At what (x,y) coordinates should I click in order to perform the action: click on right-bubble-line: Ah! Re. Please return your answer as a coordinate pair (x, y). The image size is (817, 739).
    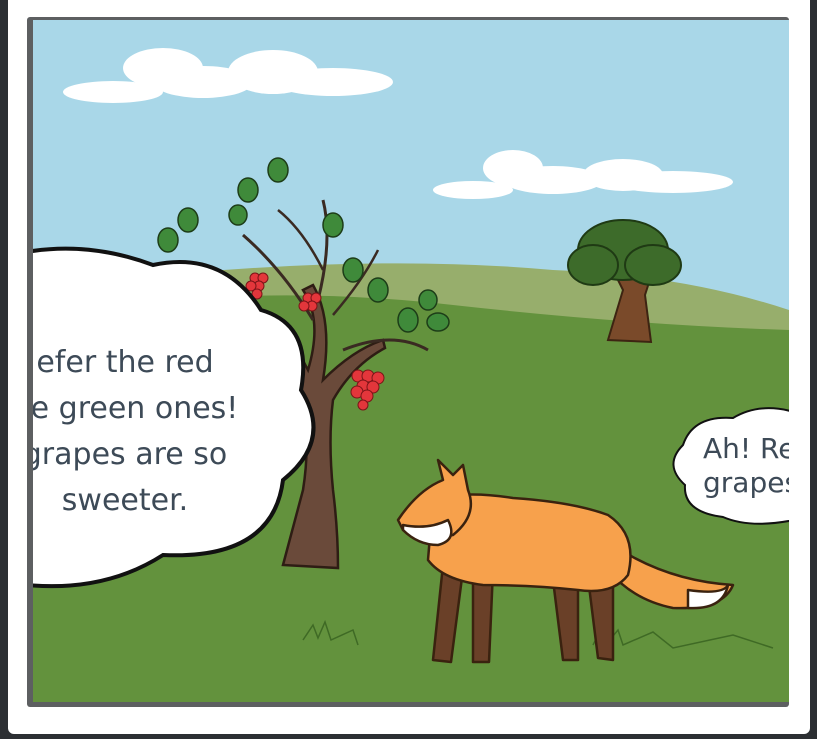
    Looking at the image, I should click on (746, 448).